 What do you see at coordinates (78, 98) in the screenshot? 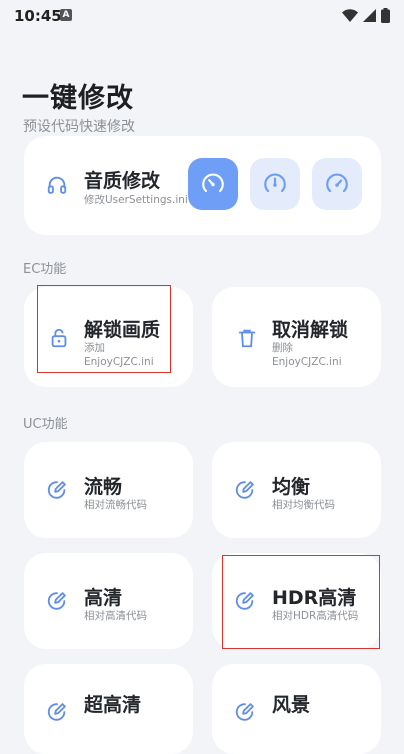
I see `page-title: 一键修改` at bounding box center [78, 98].